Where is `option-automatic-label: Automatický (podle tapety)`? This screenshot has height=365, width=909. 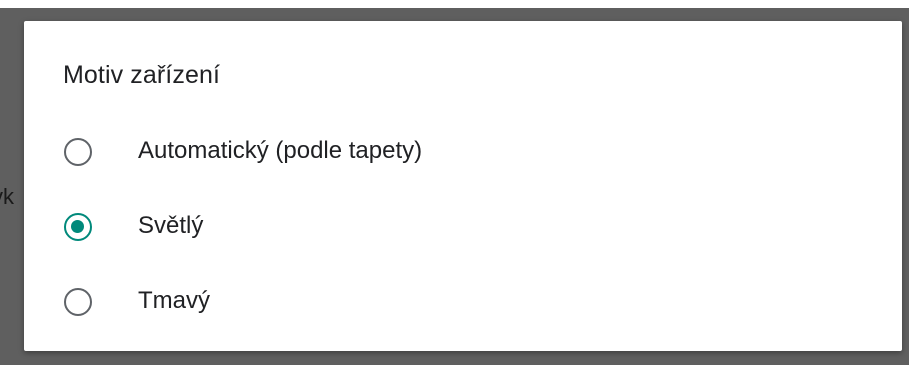
option-automatic-label: Automatický (podle tapety) is located at coordinates (280, 150).